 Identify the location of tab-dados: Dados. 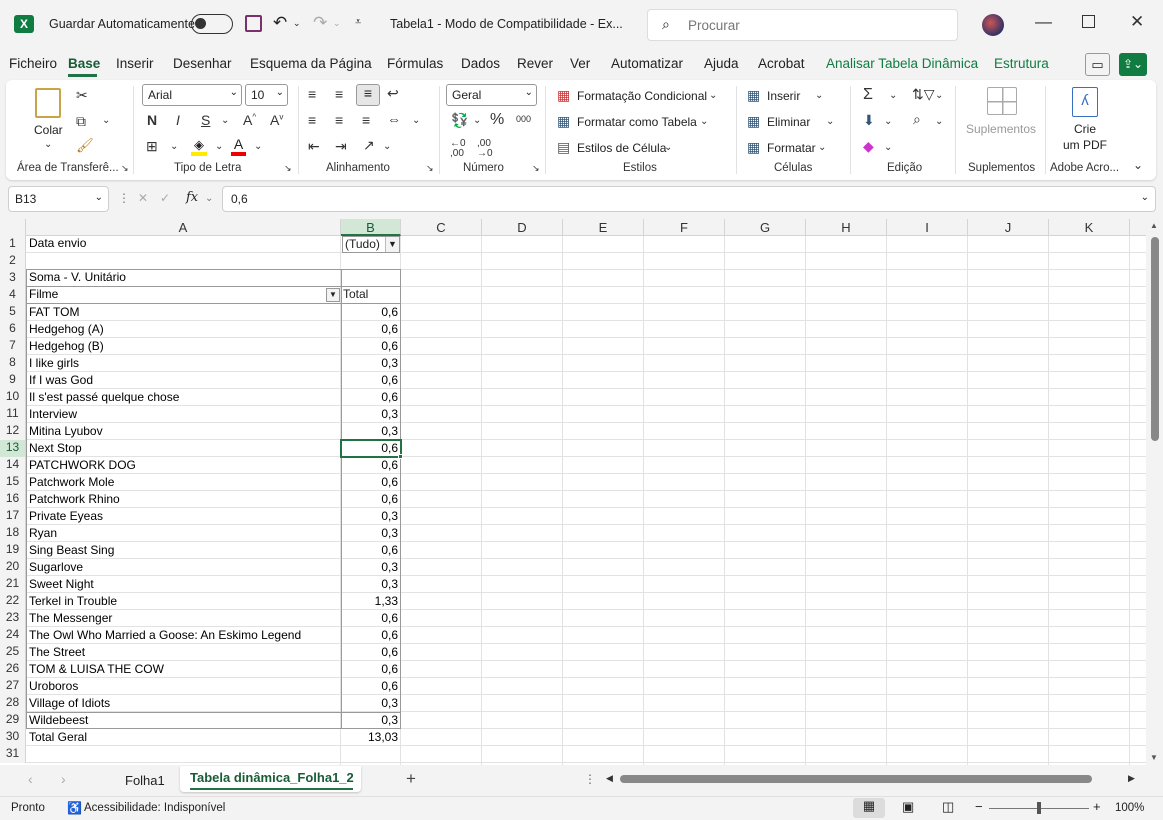
(480, 63).